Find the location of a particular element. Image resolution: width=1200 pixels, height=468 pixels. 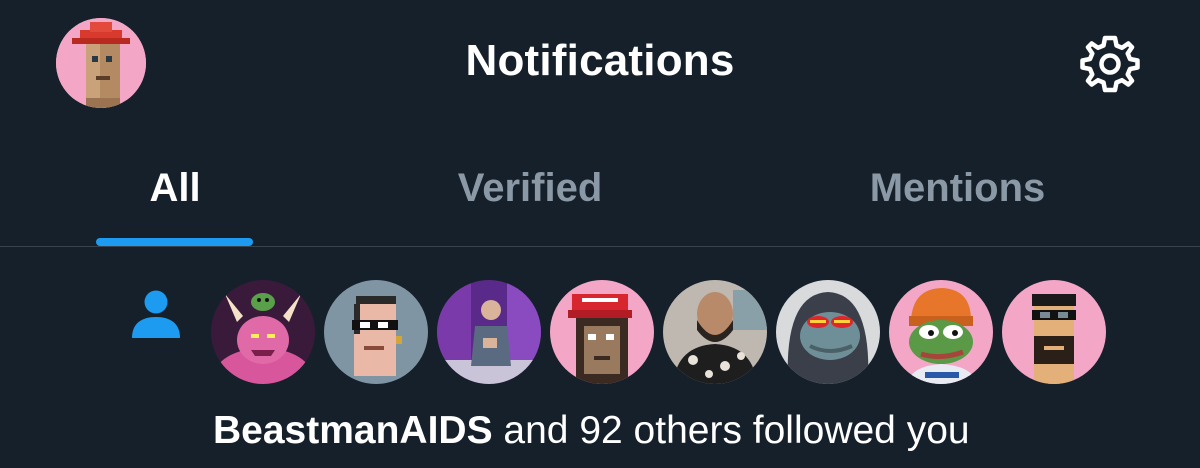

tab-mentions: Mentions is located at coordinates (957, 188).